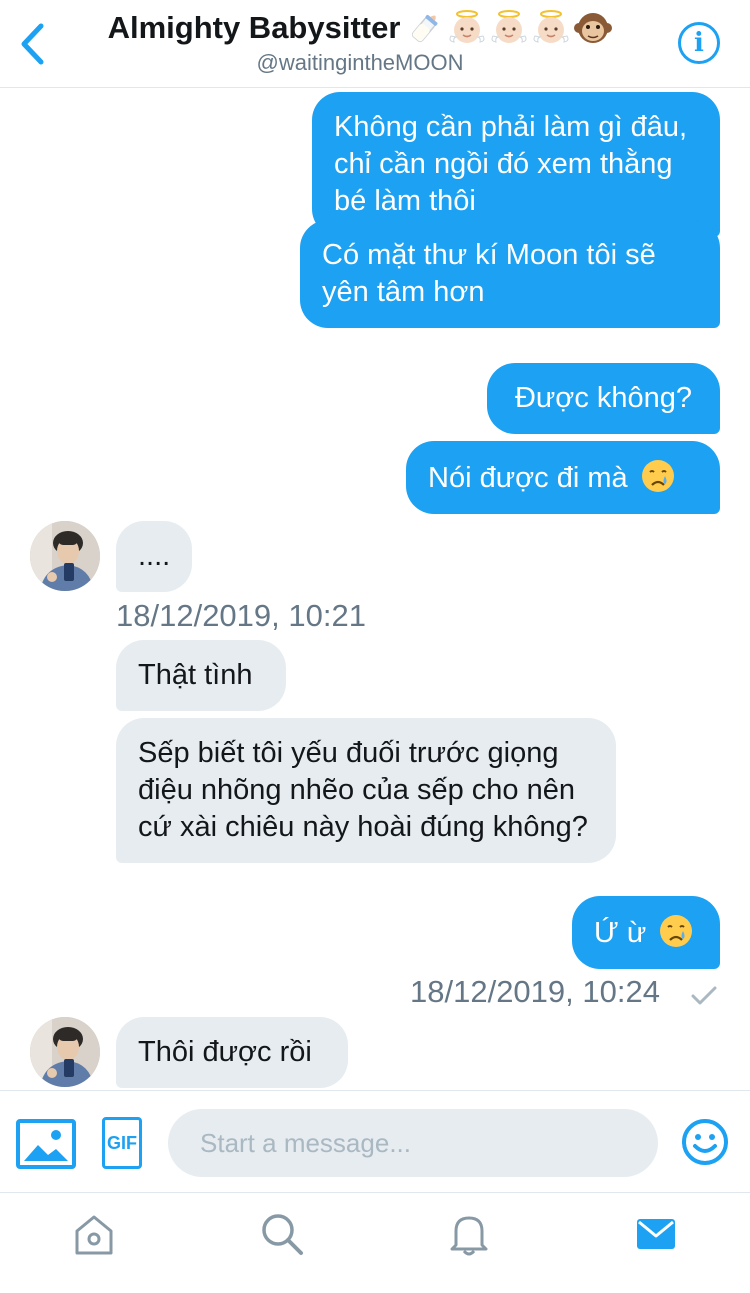 This screenshot has height=1293, width=750. I want to click on message-bubble-incoming: Thôi được rồi, so click(232, 1052).